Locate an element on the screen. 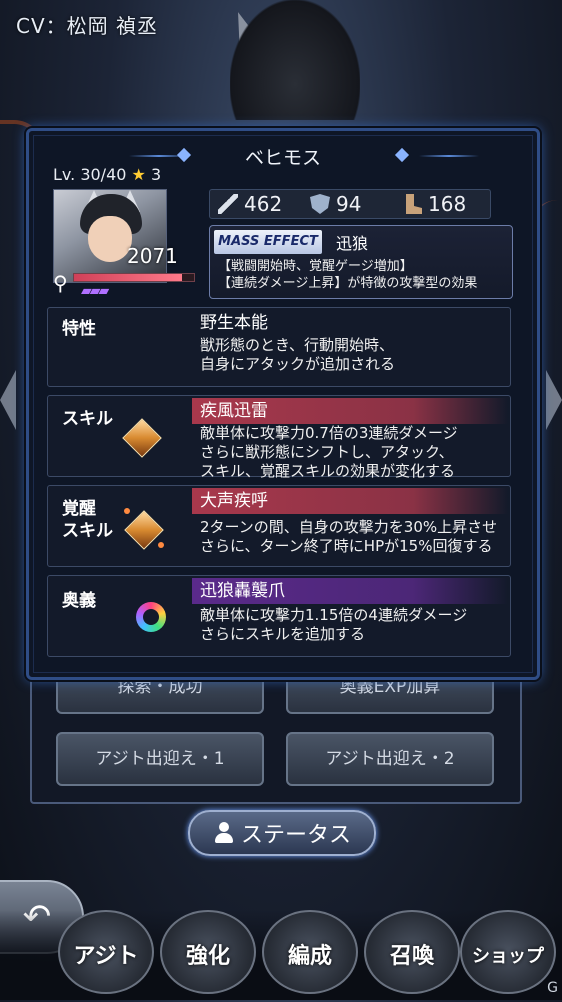  title-ornament-right is located at coordinates (449, 156).